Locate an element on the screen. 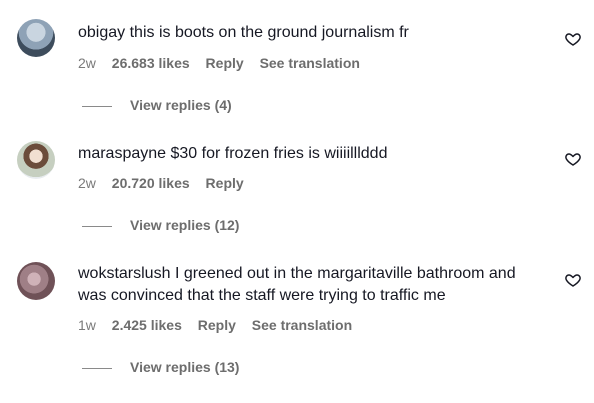  comment-meta: 2w 20.720 likes Reply is located at coordinates (167, 183).